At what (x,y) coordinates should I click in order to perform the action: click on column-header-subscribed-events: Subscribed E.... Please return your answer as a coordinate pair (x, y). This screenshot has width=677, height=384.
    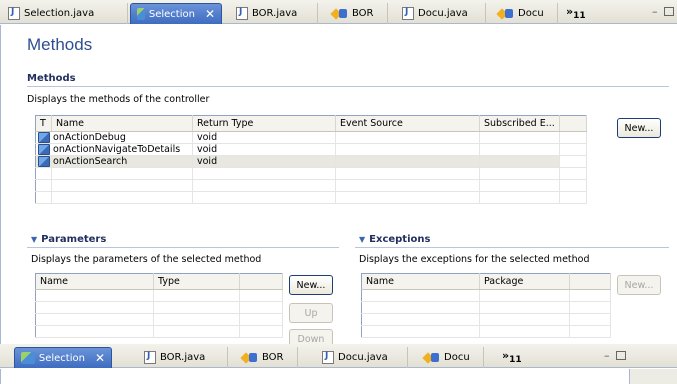
    Looking at the image, I should click on (519, 123).